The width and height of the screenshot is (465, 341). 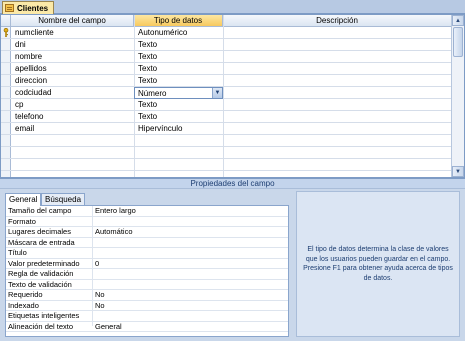 I want to click on property-label: Máscara de entrada, so click(x=41, y=242).